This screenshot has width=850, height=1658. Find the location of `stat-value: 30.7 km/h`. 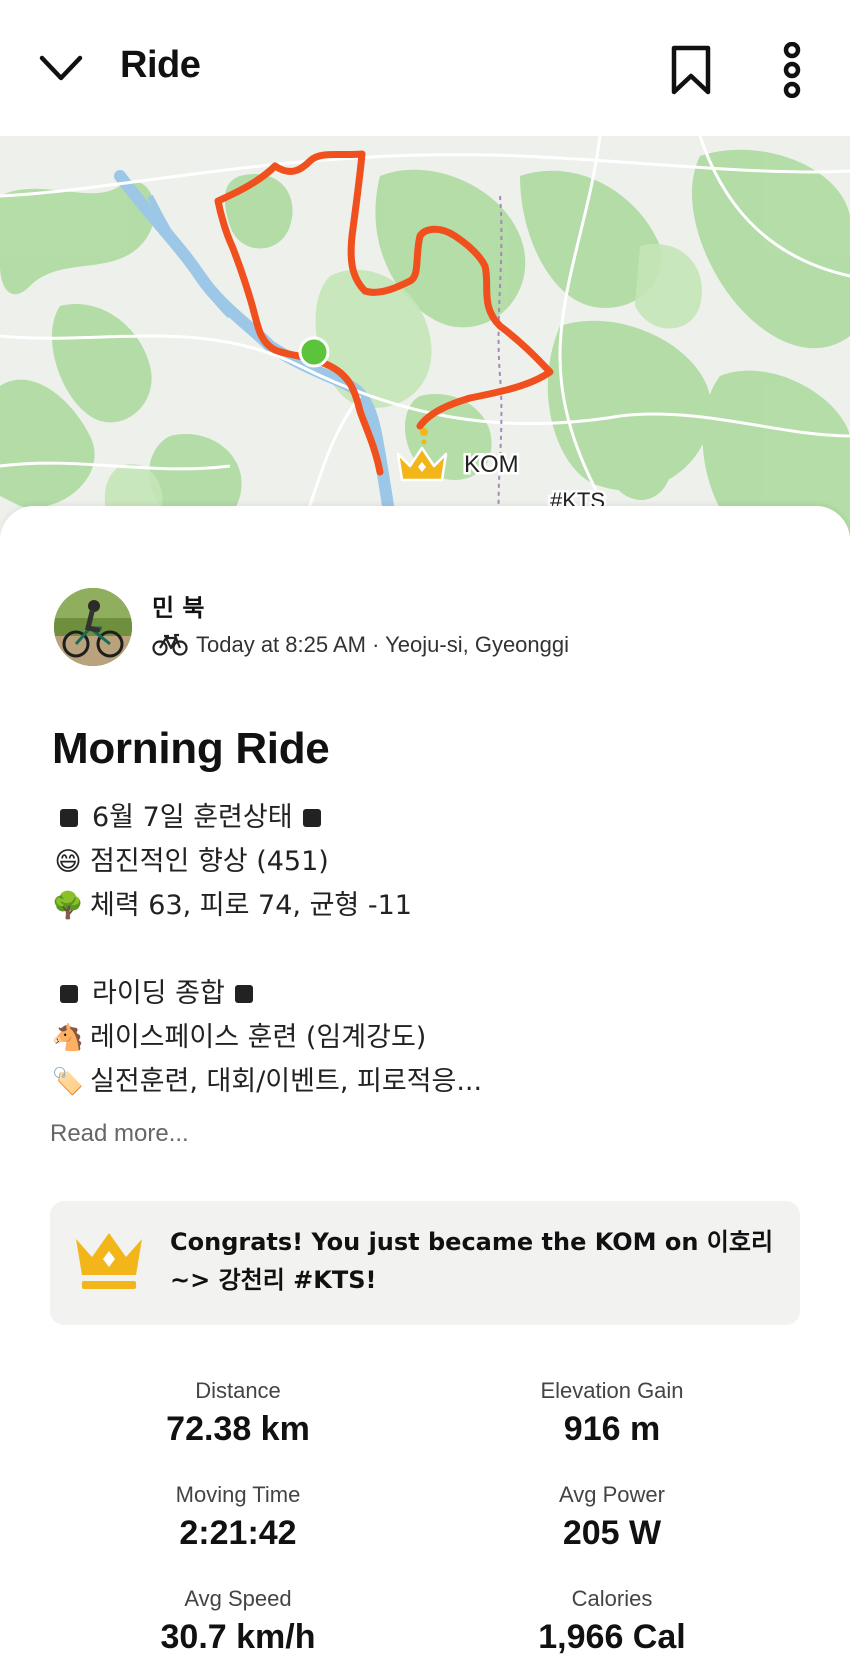

stat-value: 30.7 km/h is located at coordinates (238, 1637).